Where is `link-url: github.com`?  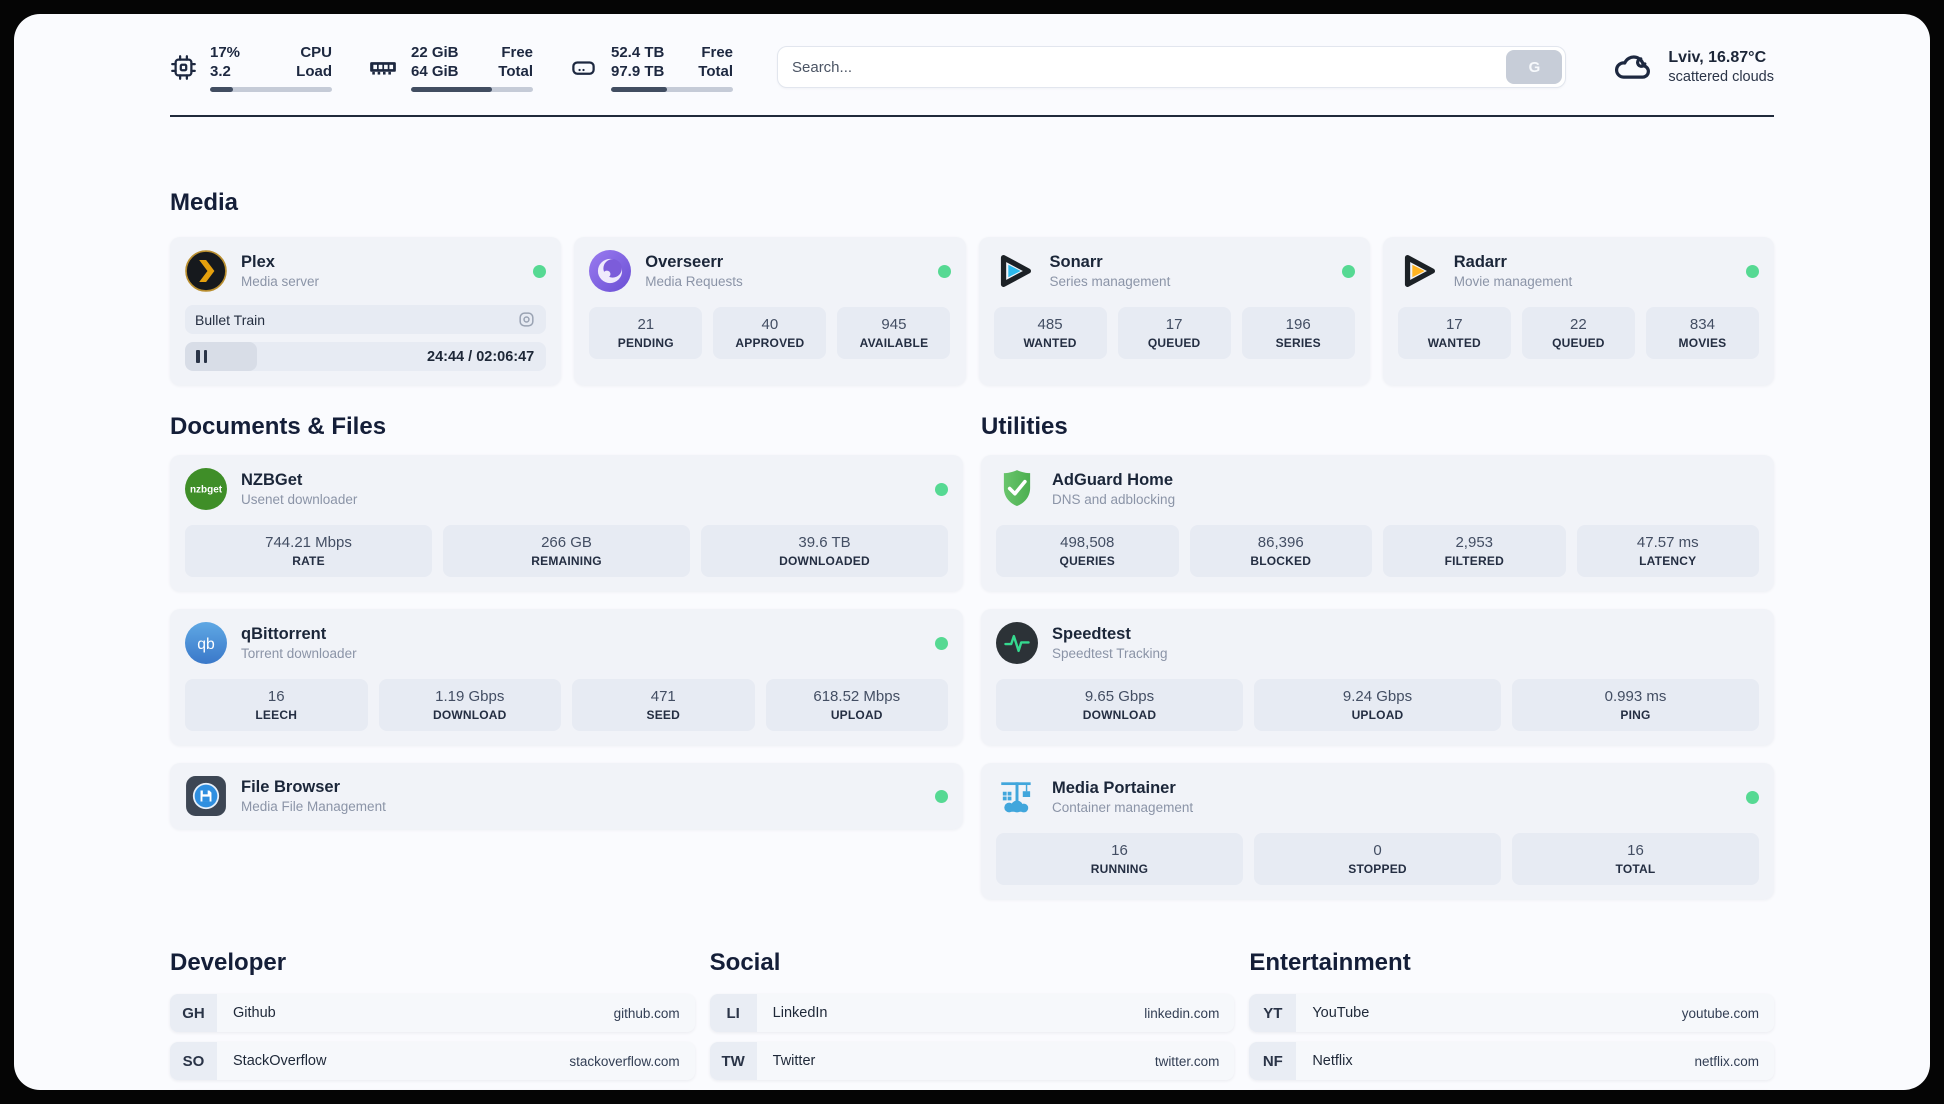
link-url: github.com is located at coordinates (646, 1013).